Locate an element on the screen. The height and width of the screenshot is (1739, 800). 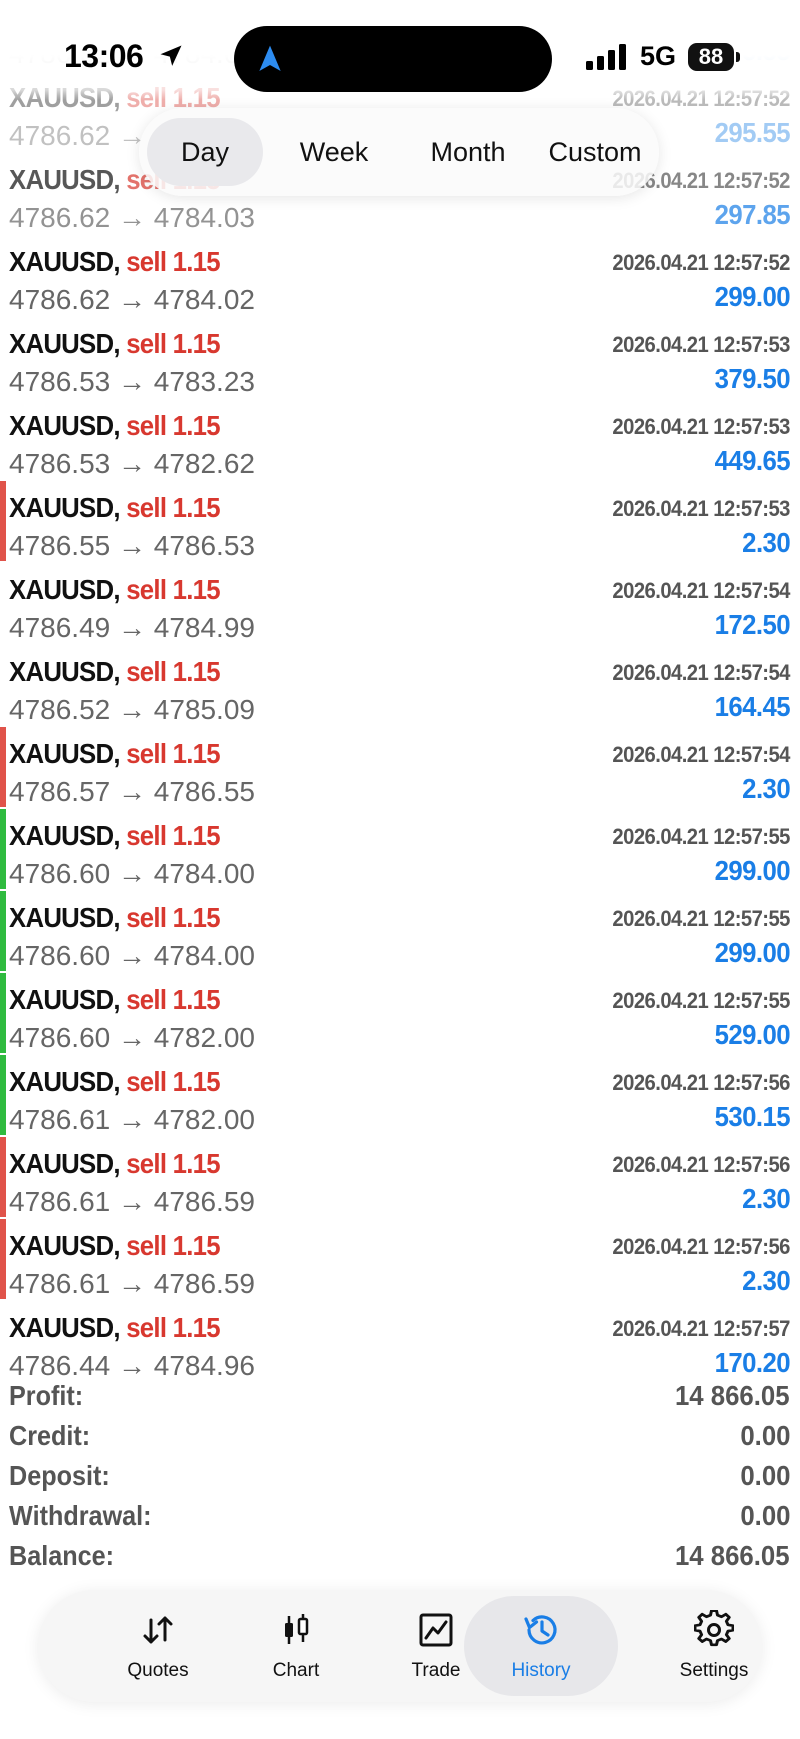
period-selector: Day Week Month Custom is located at coordinates (399, 152).